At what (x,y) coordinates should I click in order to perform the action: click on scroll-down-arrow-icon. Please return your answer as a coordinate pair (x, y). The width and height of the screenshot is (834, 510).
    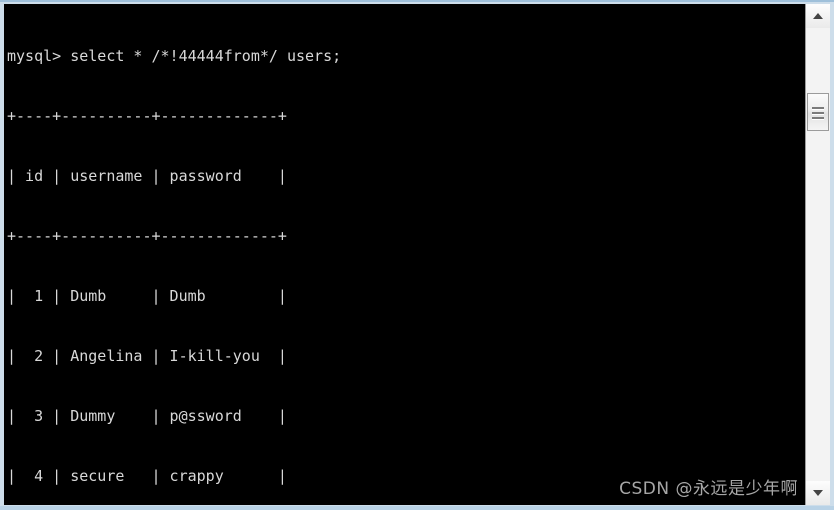
    Looking at the image, I should click on (818, 493).